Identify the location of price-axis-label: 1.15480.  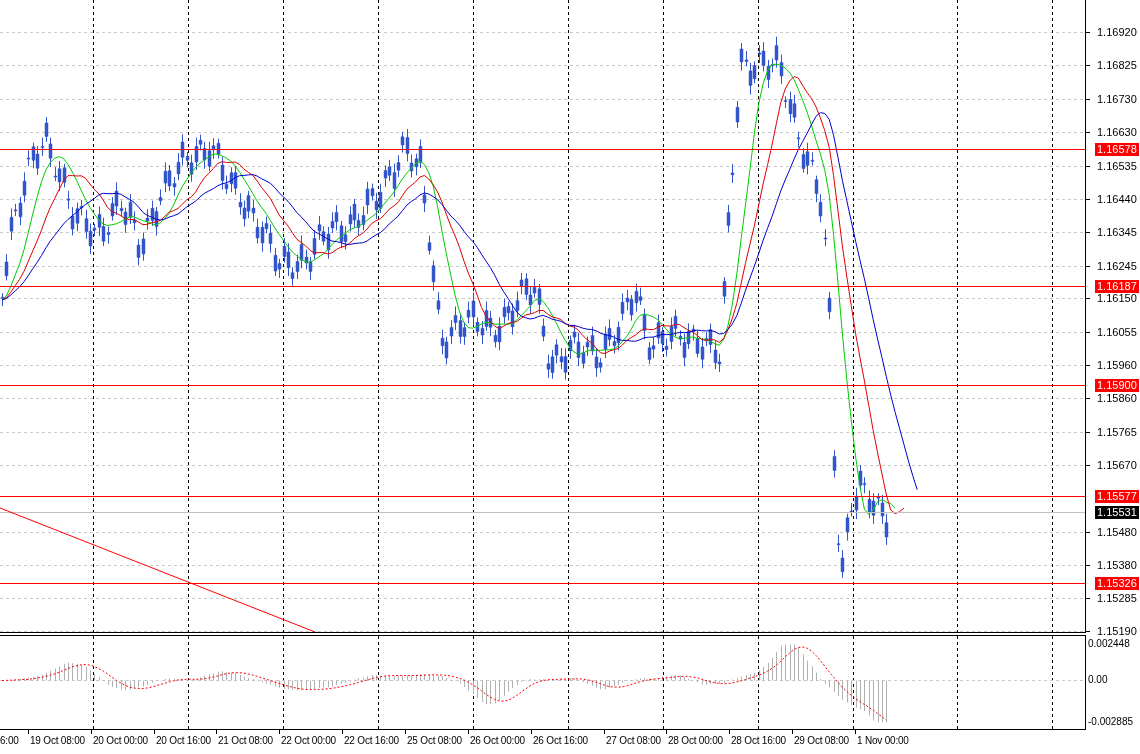
(1117, 532).